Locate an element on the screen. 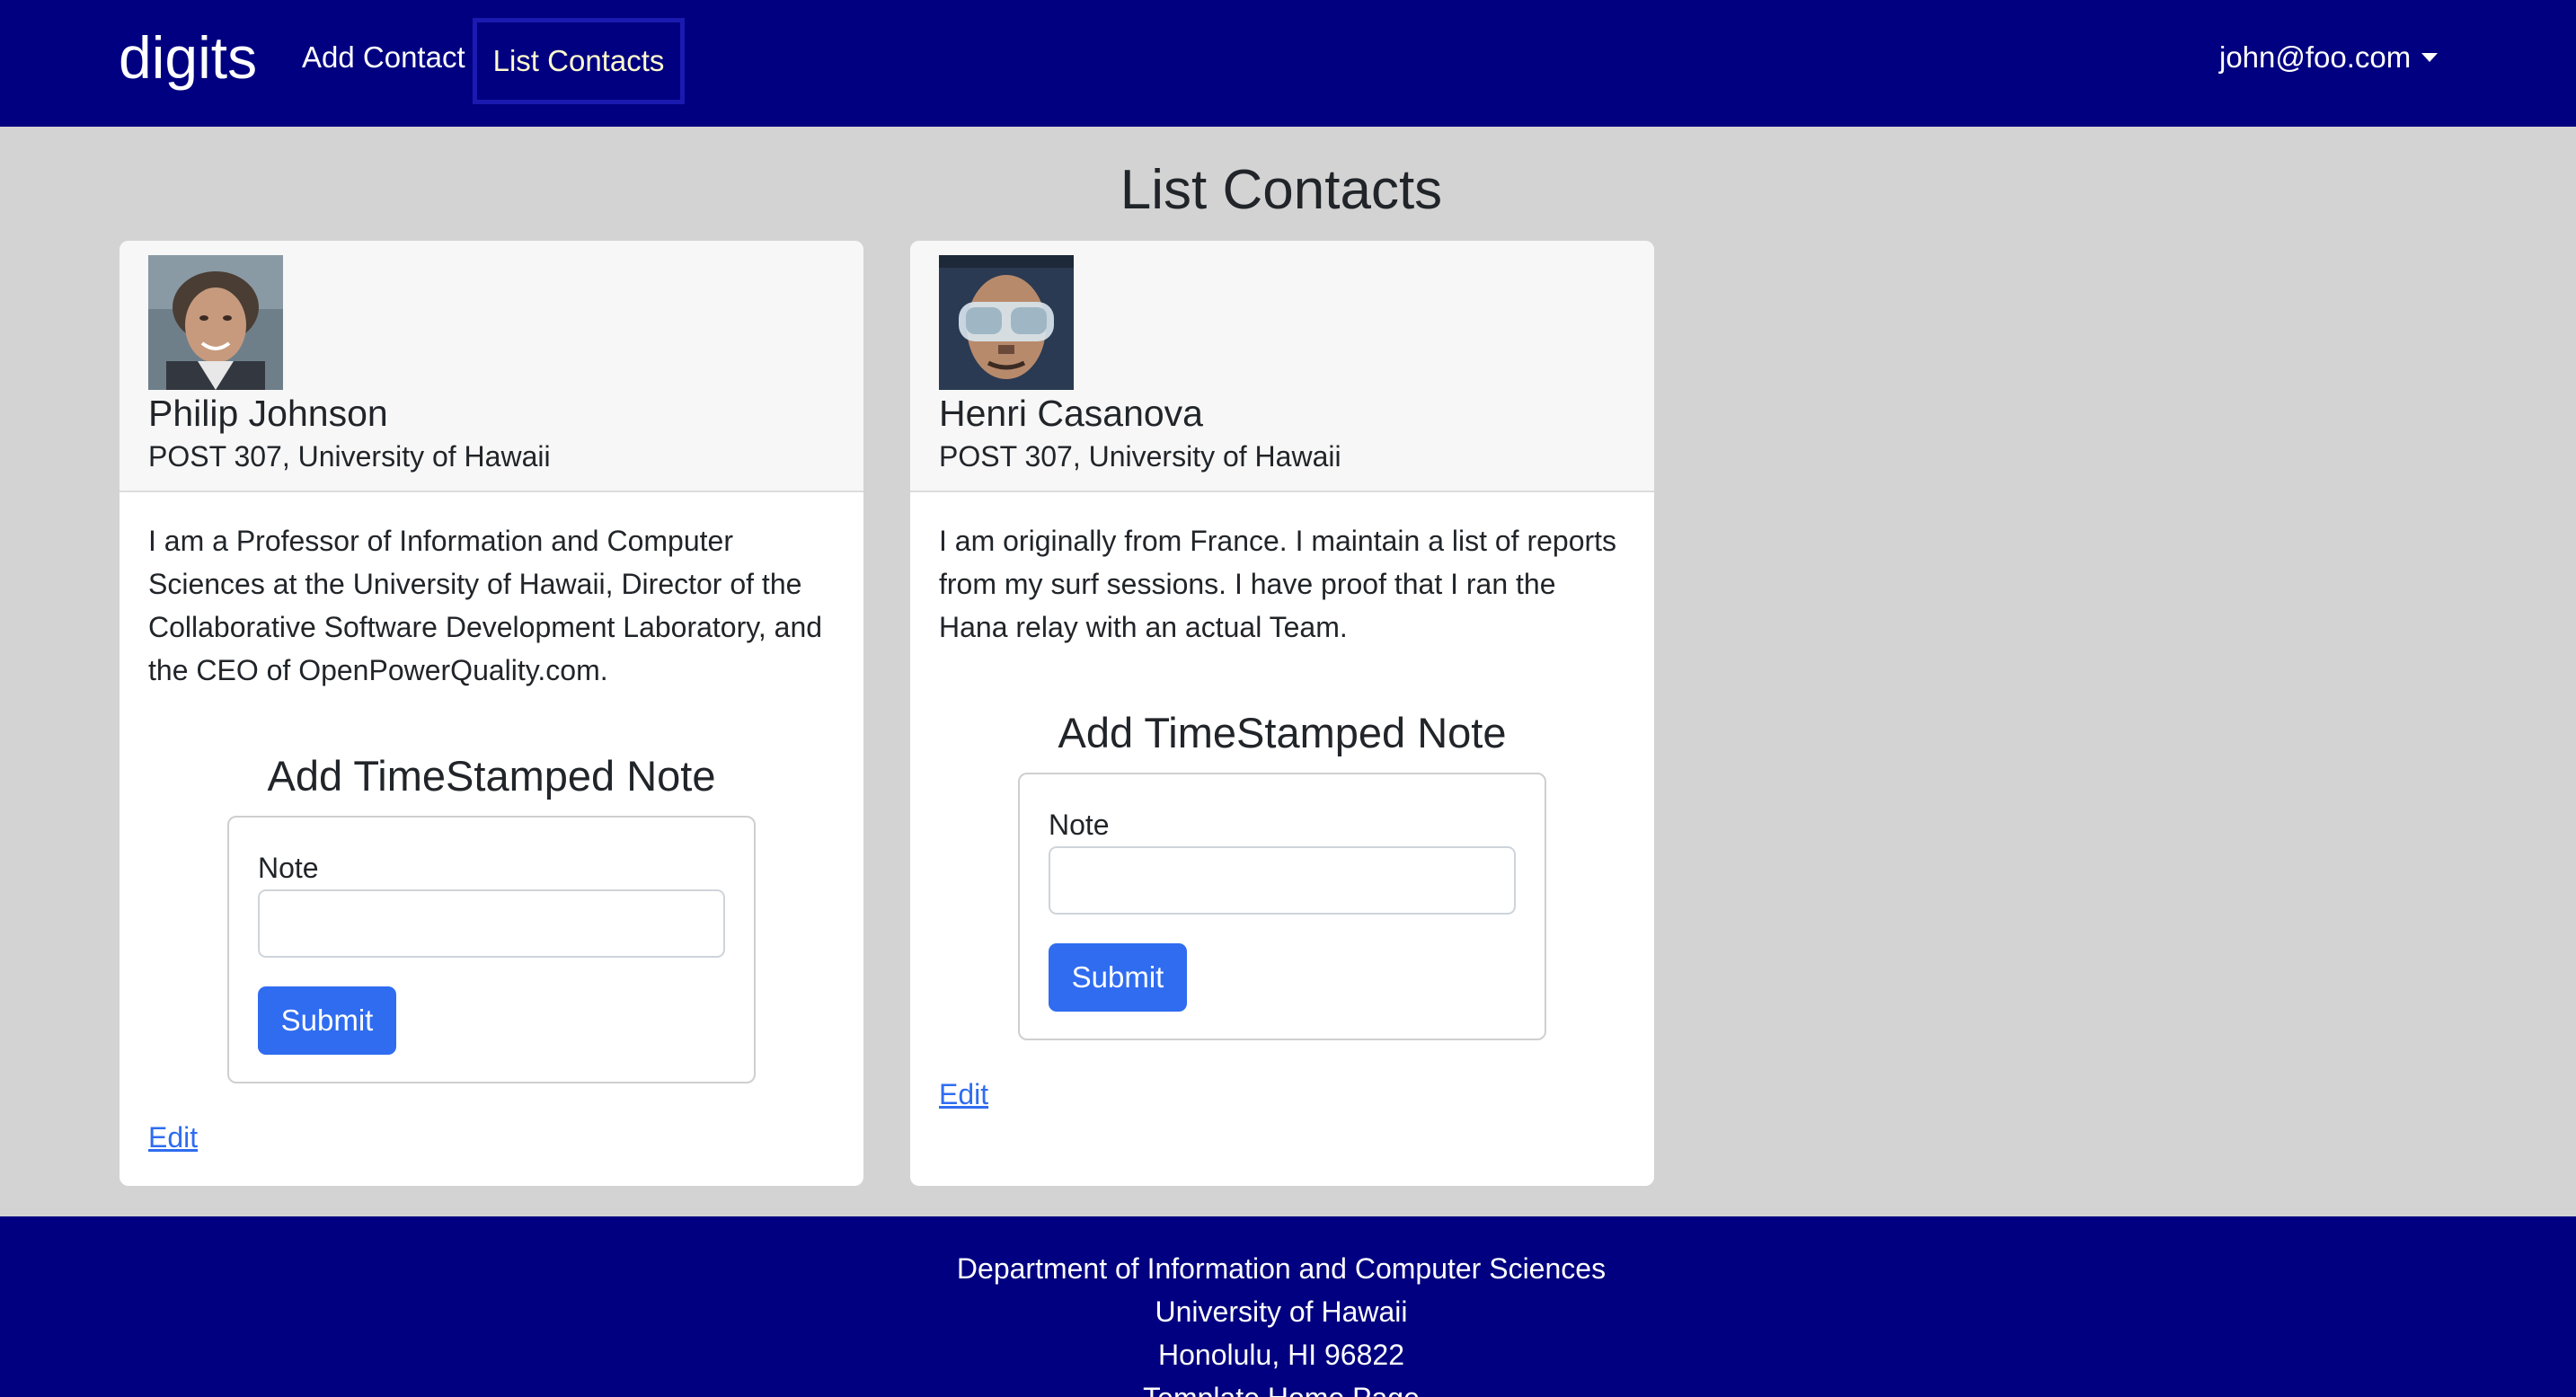 This screenshot has height=1397, width=2576. footer-address: Honolulu, HI 96822 is located at coordinates (1281, 1355).